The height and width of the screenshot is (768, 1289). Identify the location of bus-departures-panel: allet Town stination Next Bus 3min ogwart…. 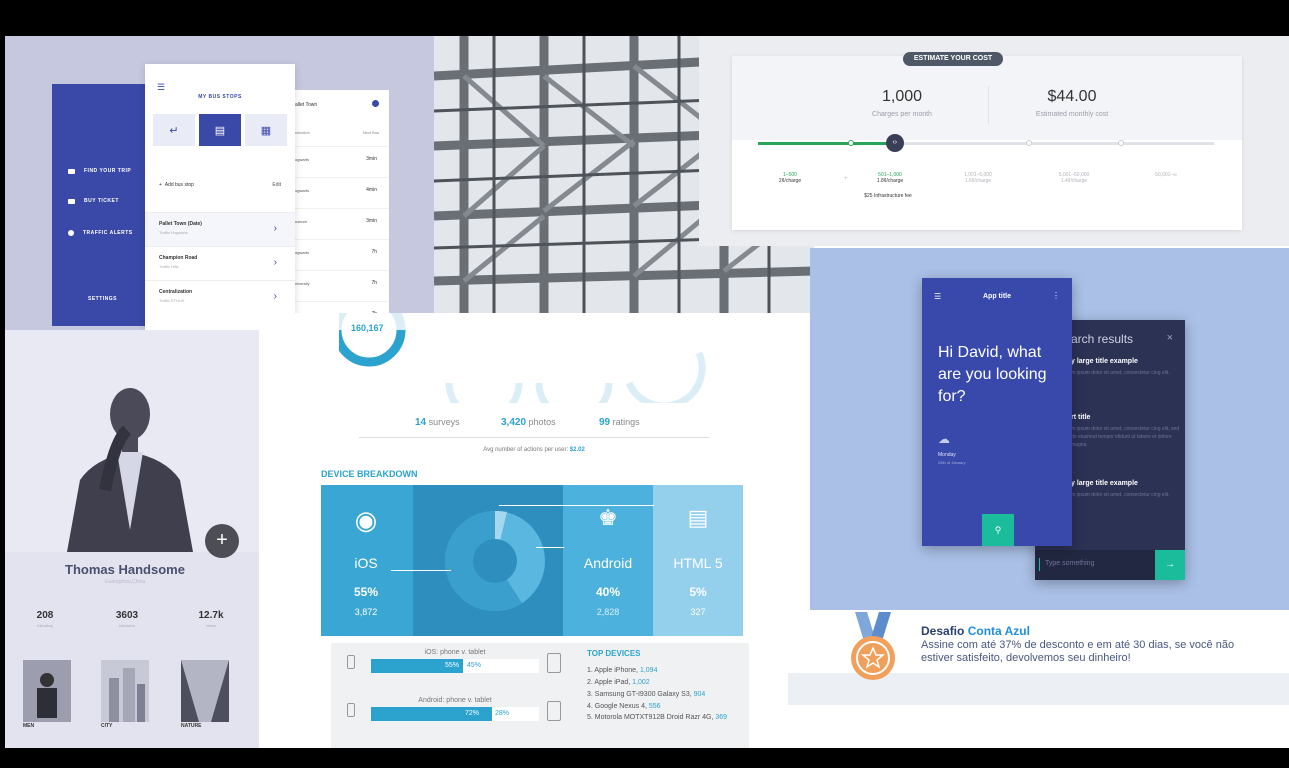
(339, 210).